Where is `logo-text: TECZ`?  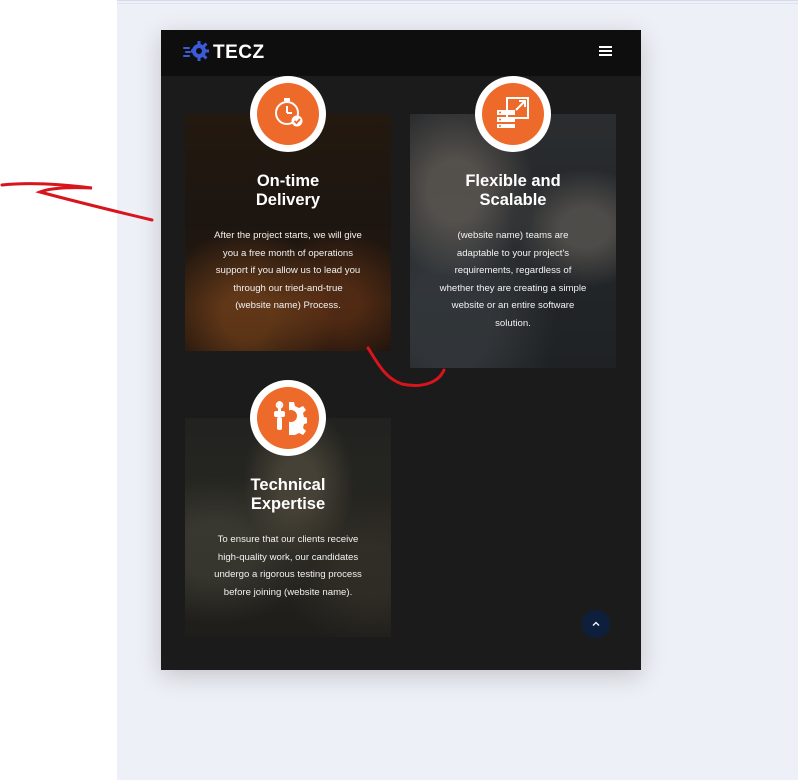
logo-text: TECZ is located at coordinates (239, 52).